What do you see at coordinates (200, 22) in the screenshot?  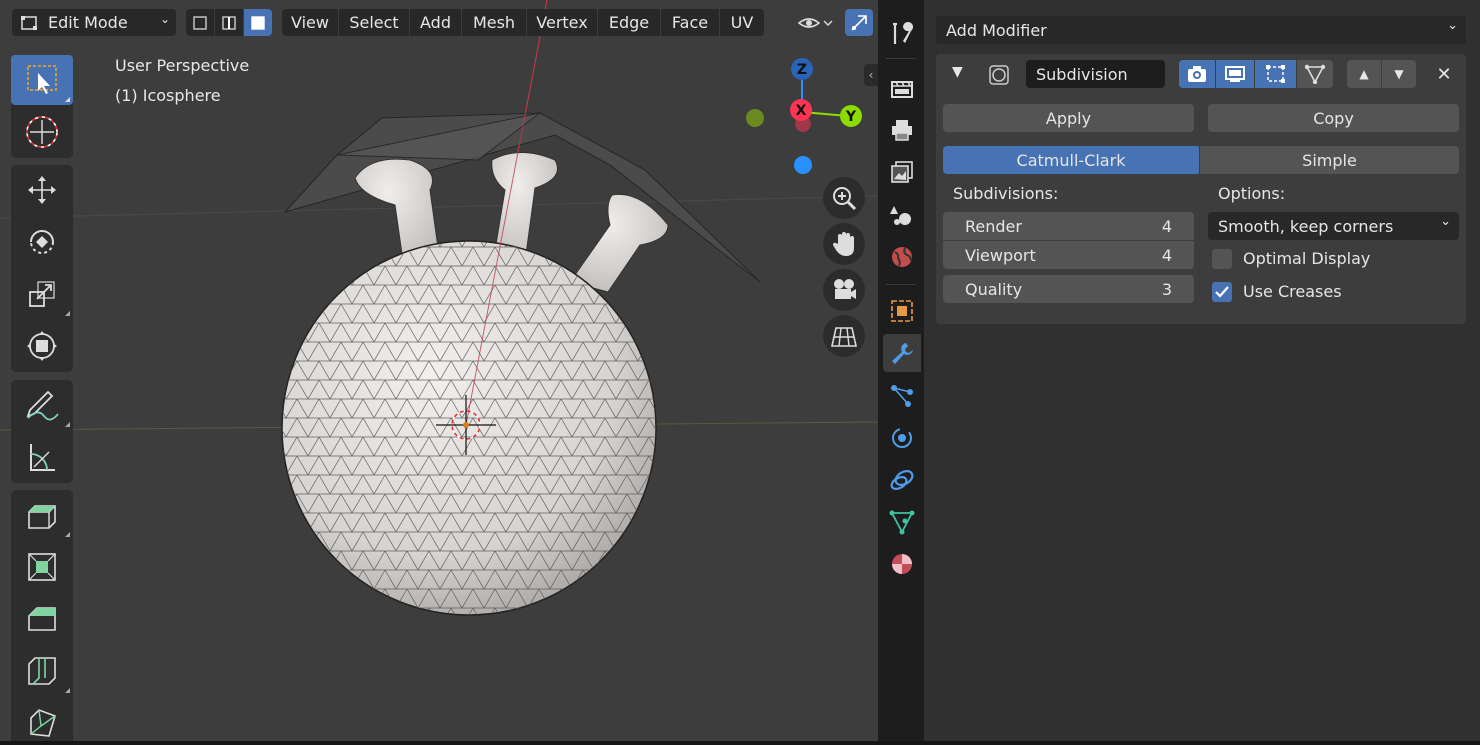 I see `vertex-select-button` at bounding box center [200, 22].